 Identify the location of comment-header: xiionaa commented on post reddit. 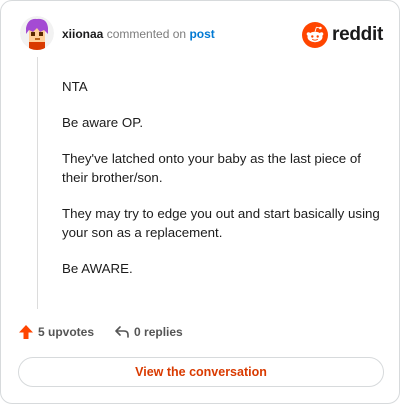
(201, 34).